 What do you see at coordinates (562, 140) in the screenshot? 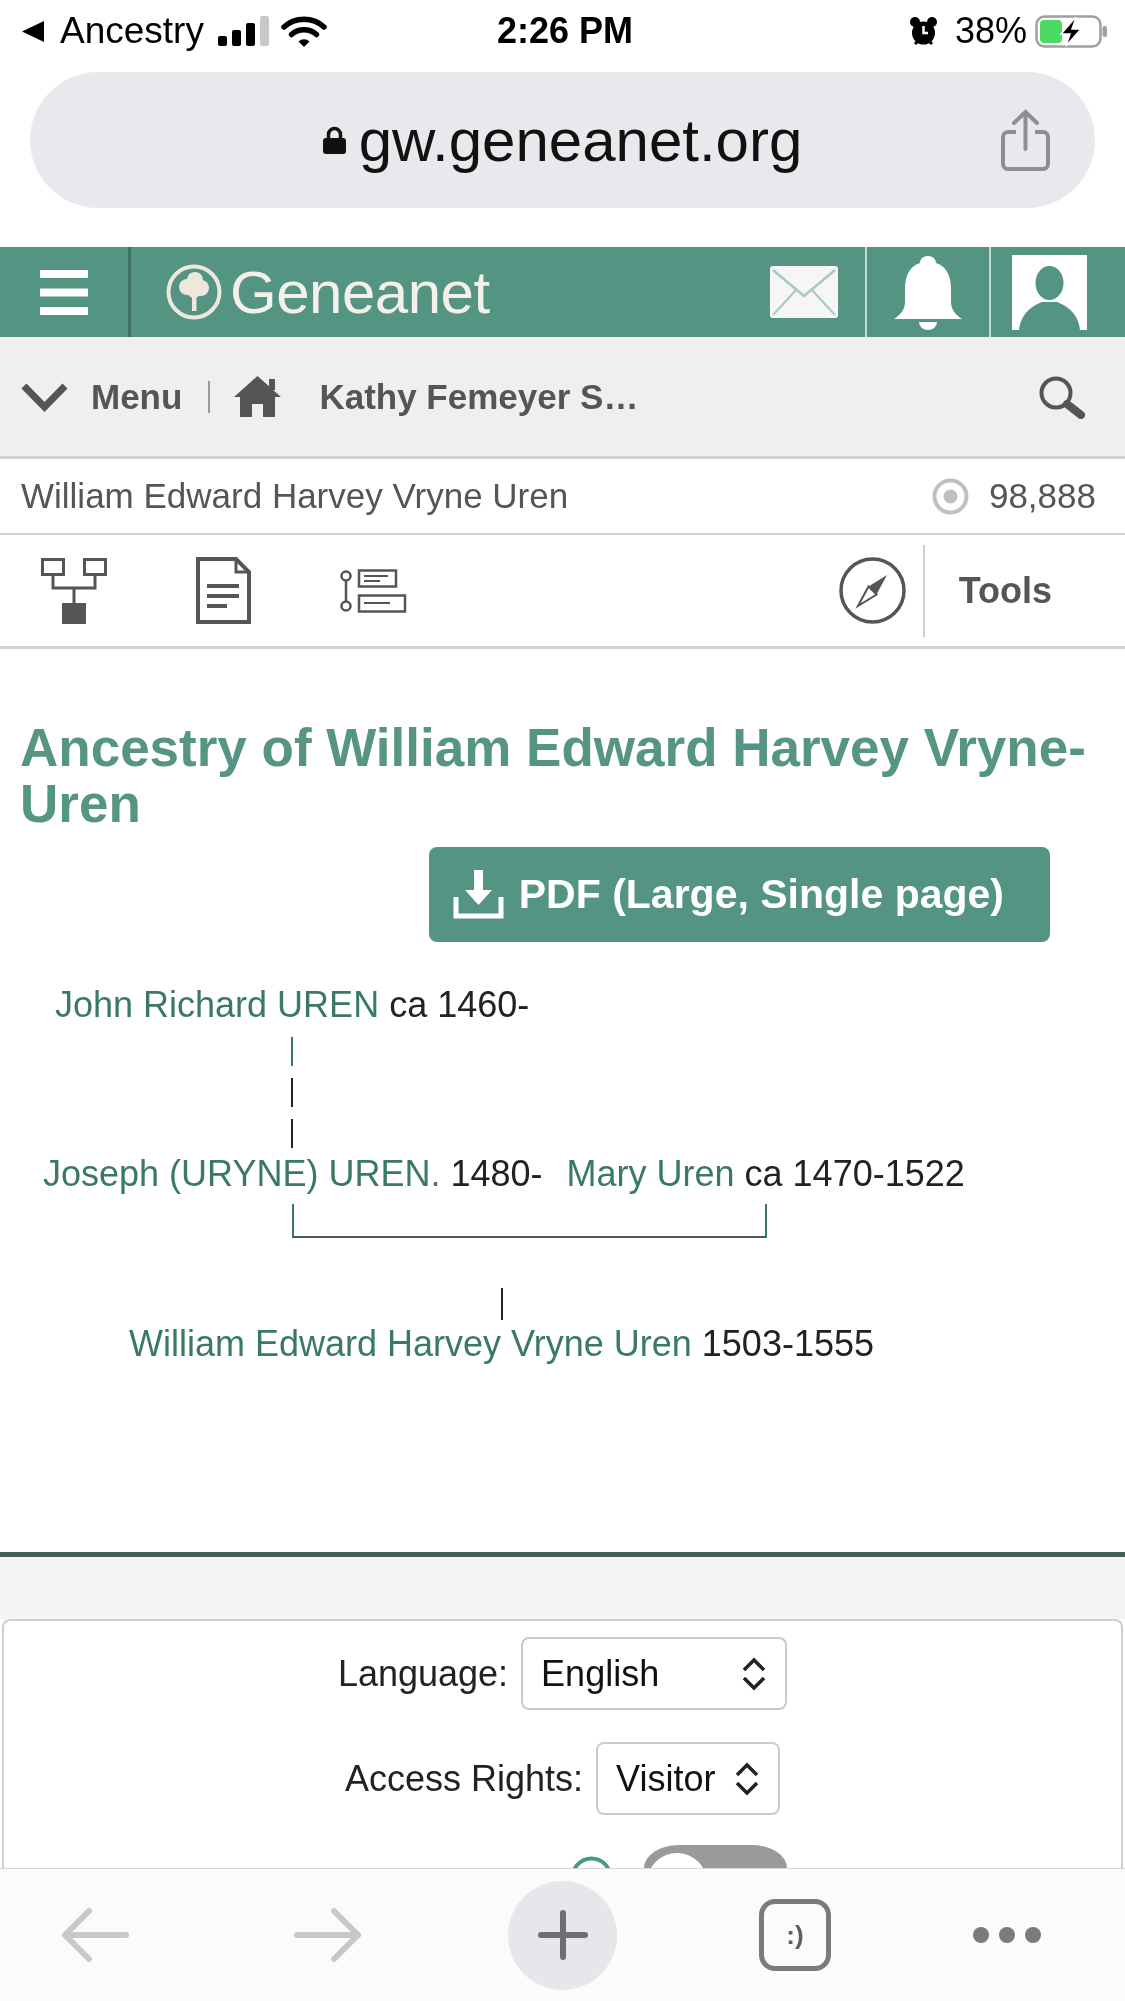
I see `address-bar: gw.geneanet.org` at bounding box center [562, 140].